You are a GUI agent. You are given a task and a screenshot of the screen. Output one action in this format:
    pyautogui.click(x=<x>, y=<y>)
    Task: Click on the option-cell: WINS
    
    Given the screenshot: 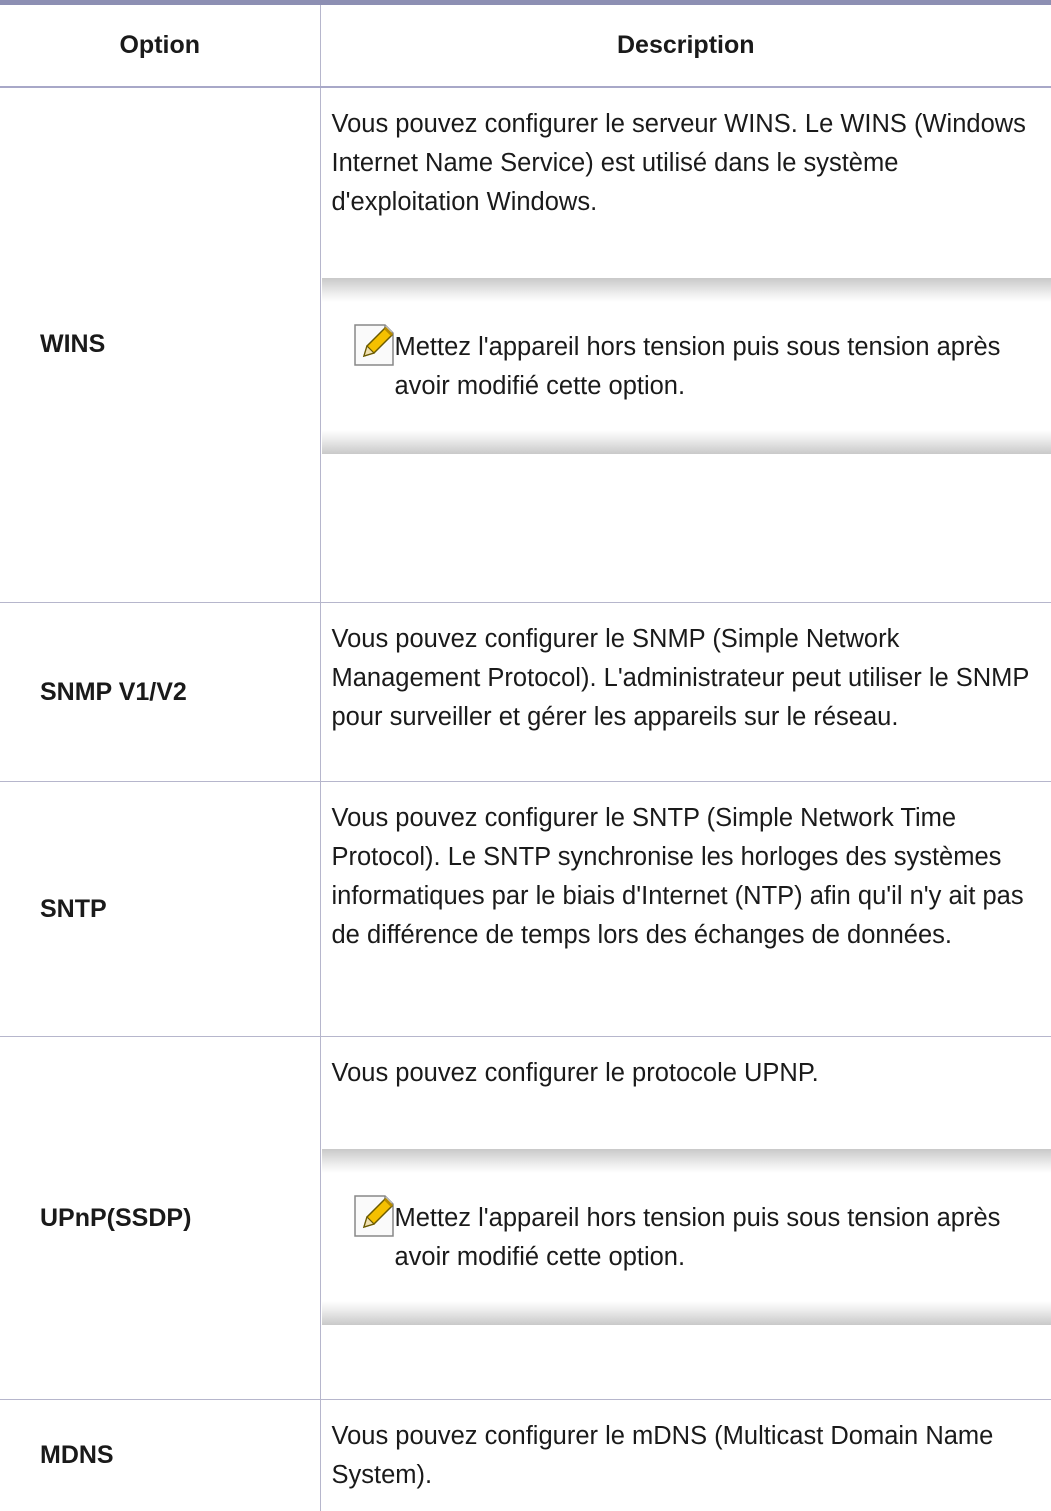 What is the action you would take?
    pyautogui.click(x=160, y=345)
    